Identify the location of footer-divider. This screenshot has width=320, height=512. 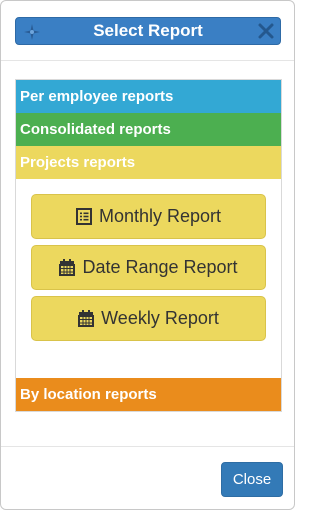
(147, 446).